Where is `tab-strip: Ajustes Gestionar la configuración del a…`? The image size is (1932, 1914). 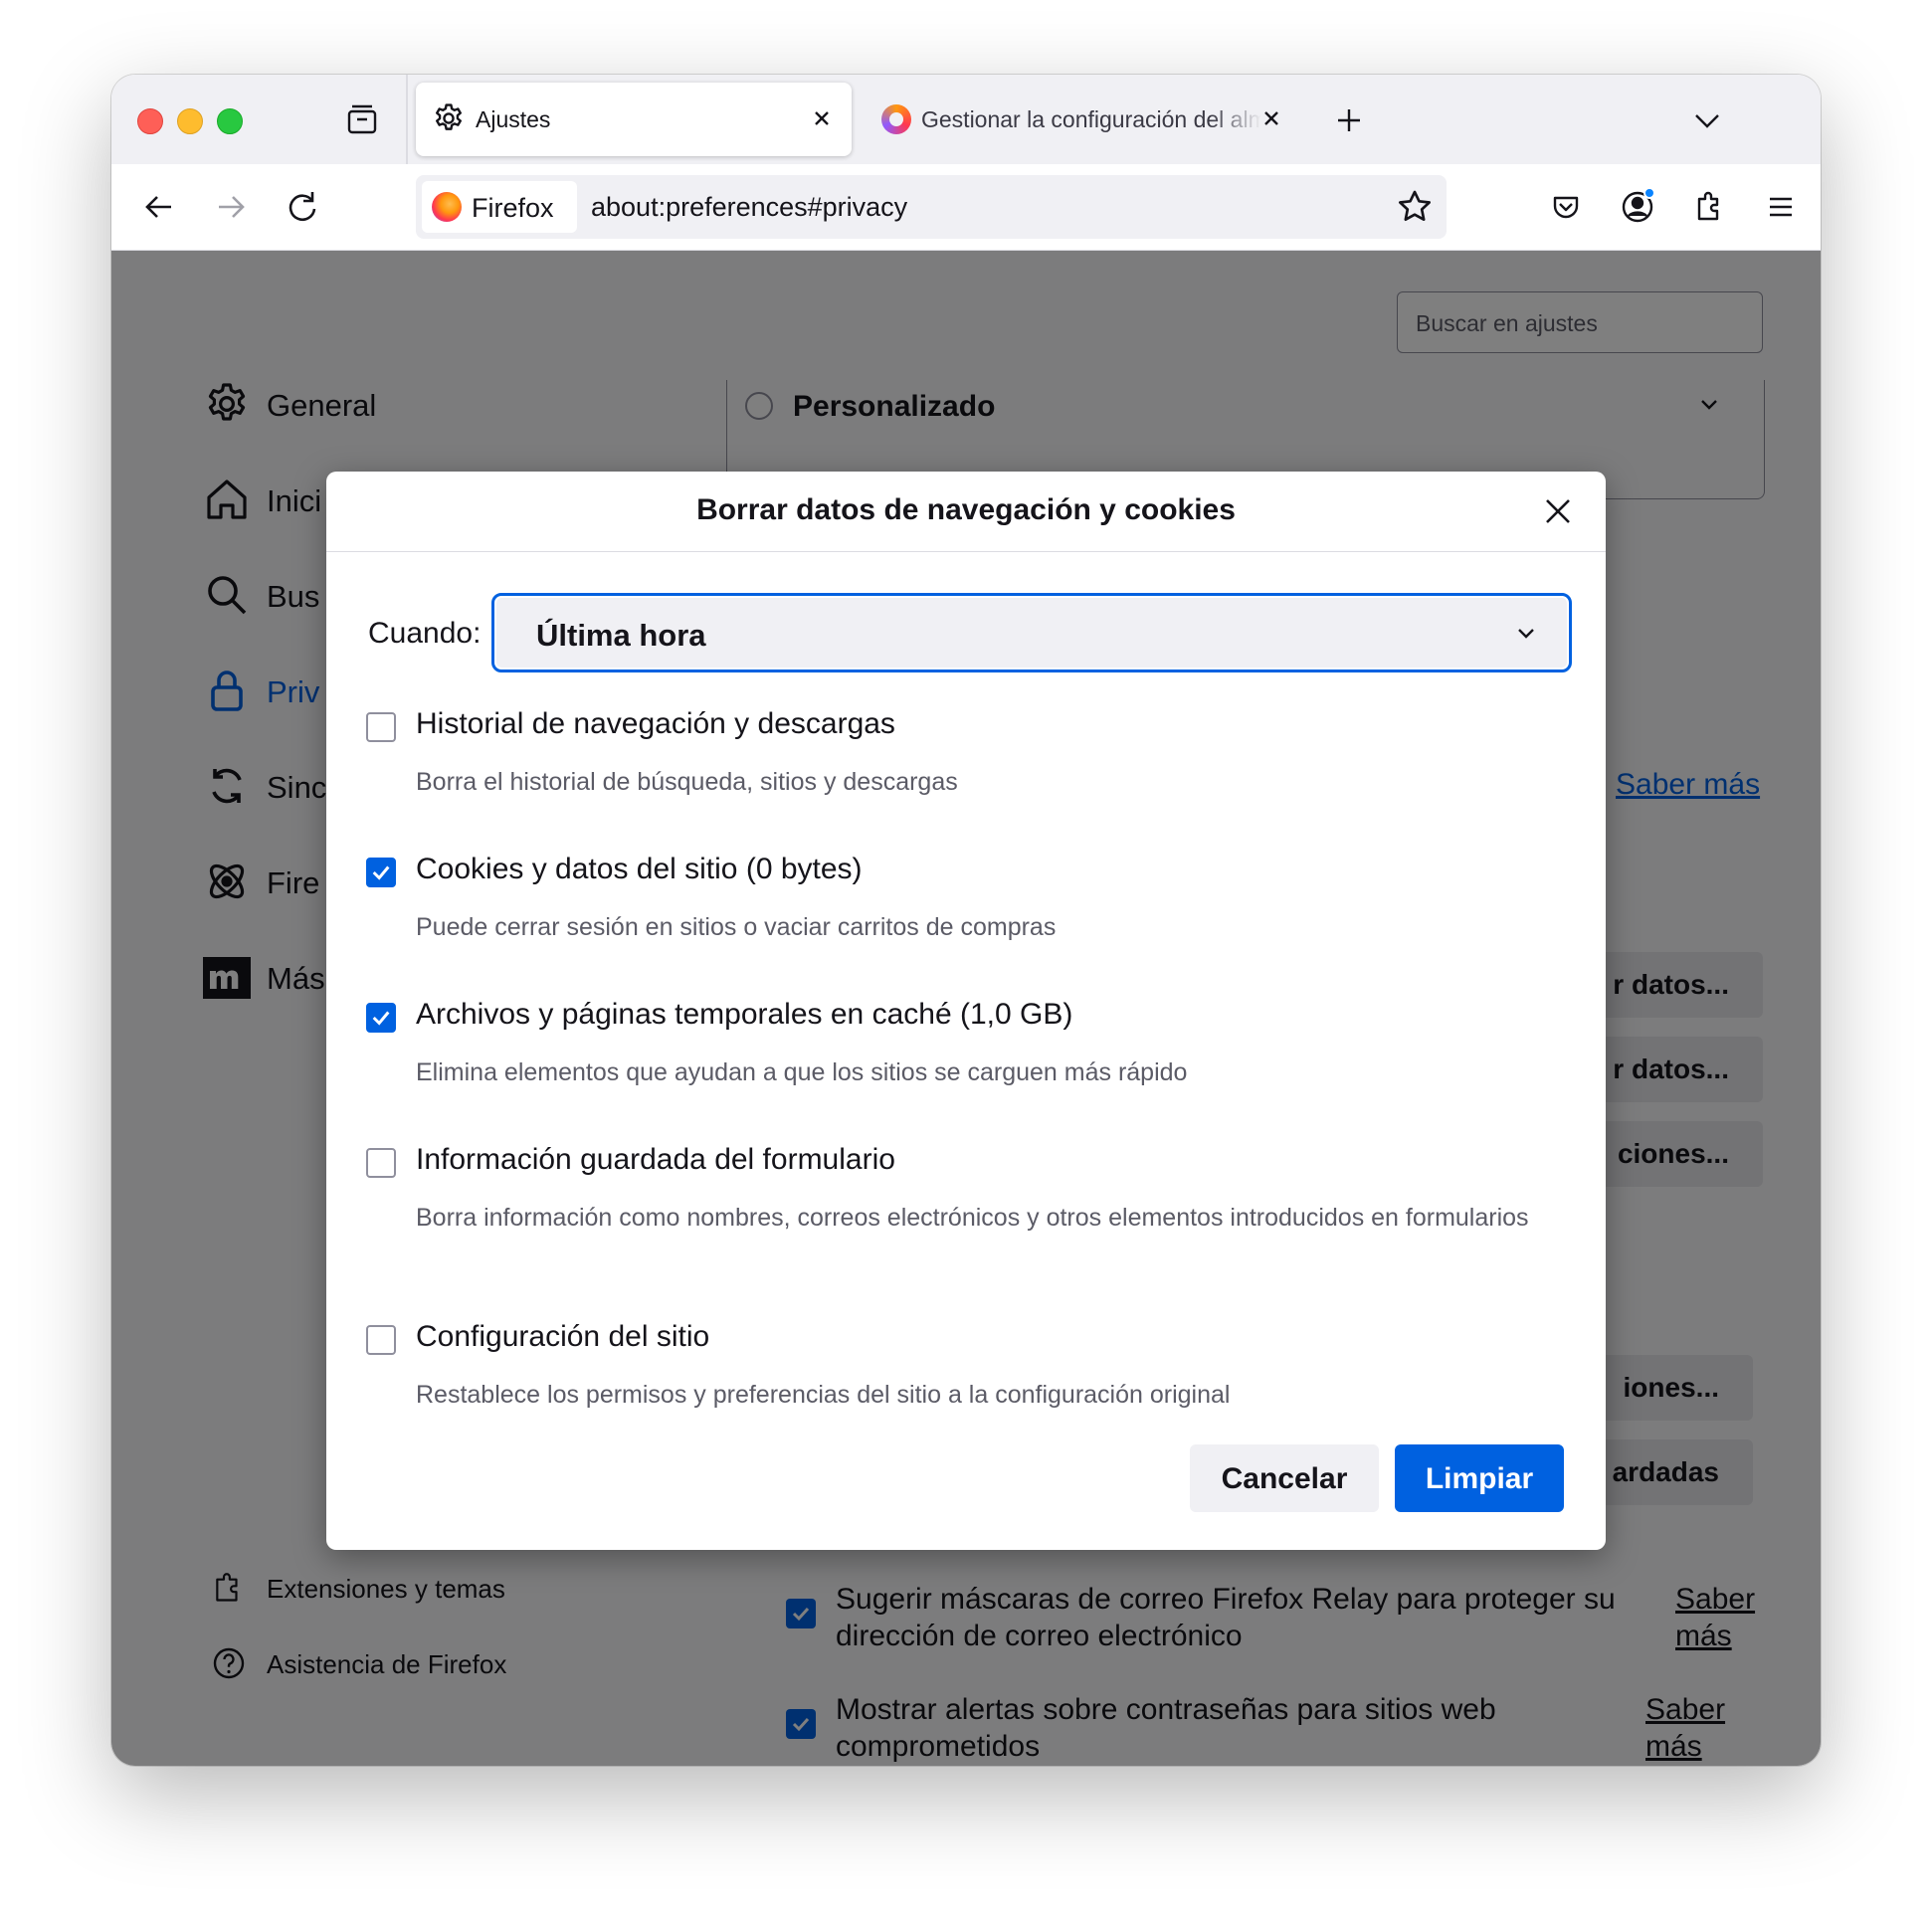
tab-strip: Ajustes Gestionar la configuración del a… is located at coordinates (966, 119).